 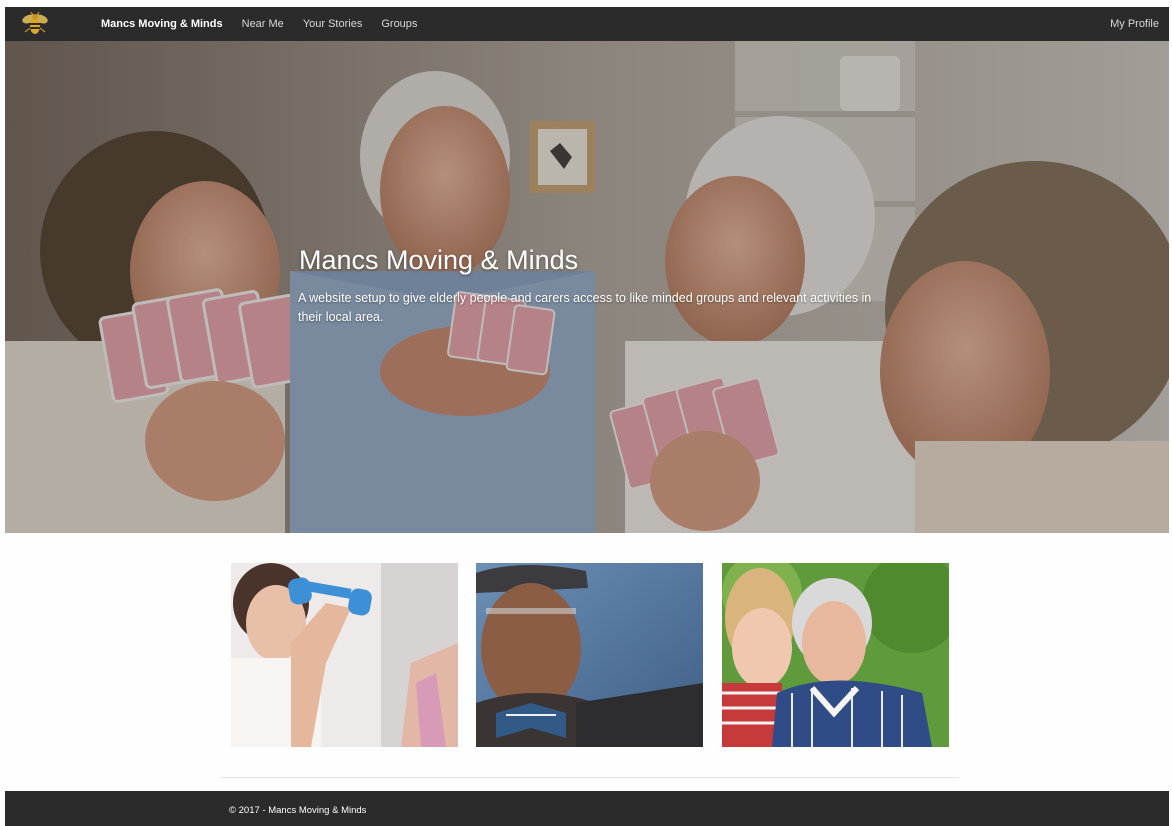 What do you see at coordinates (399, 24) in the screenshot?
I see `nav-link-groups: Groups` at bounding box center [399, 24].